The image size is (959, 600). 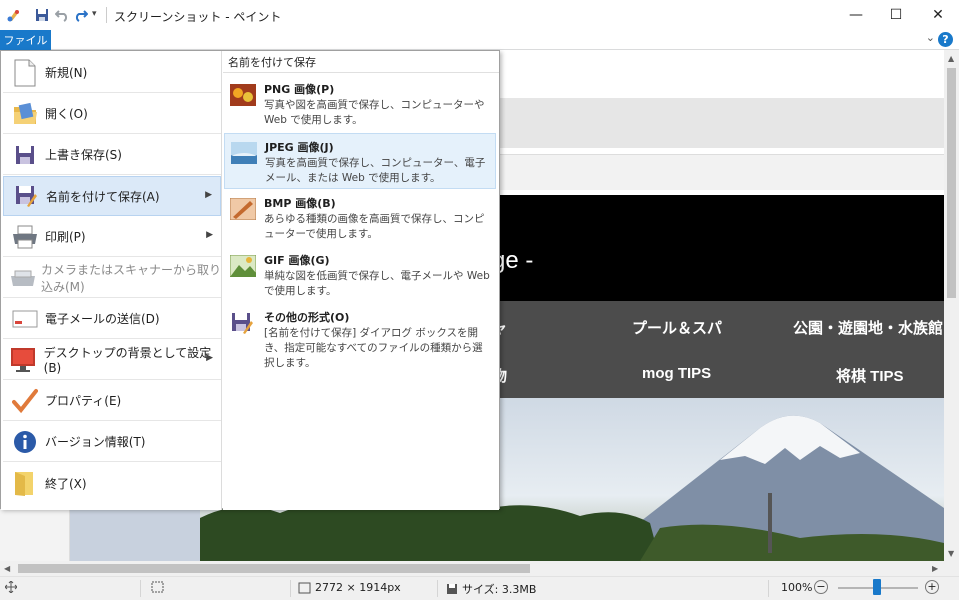 What do you see at coordinates (25, 114) in the screenshot?
I see `open-folder-icon` at bounding box center [25, 114].